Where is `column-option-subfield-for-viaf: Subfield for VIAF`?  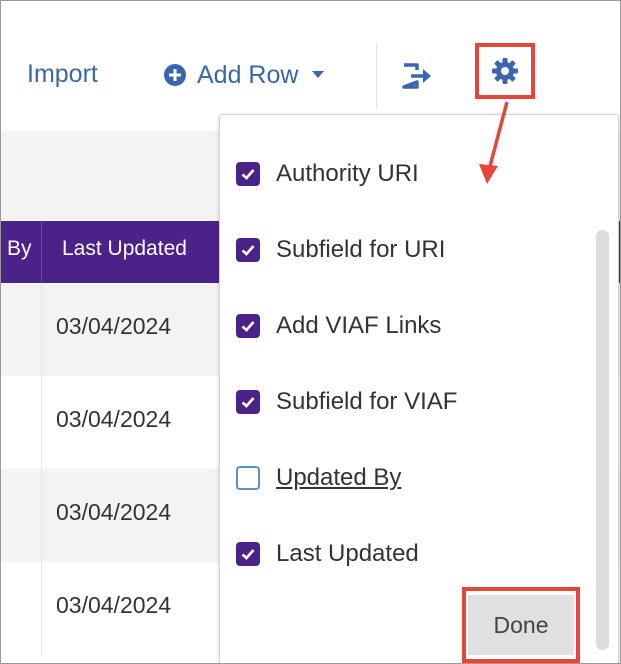 column-option-subfield-for-viaf: Subfield for VIAF is located at coordinates (346, 402).